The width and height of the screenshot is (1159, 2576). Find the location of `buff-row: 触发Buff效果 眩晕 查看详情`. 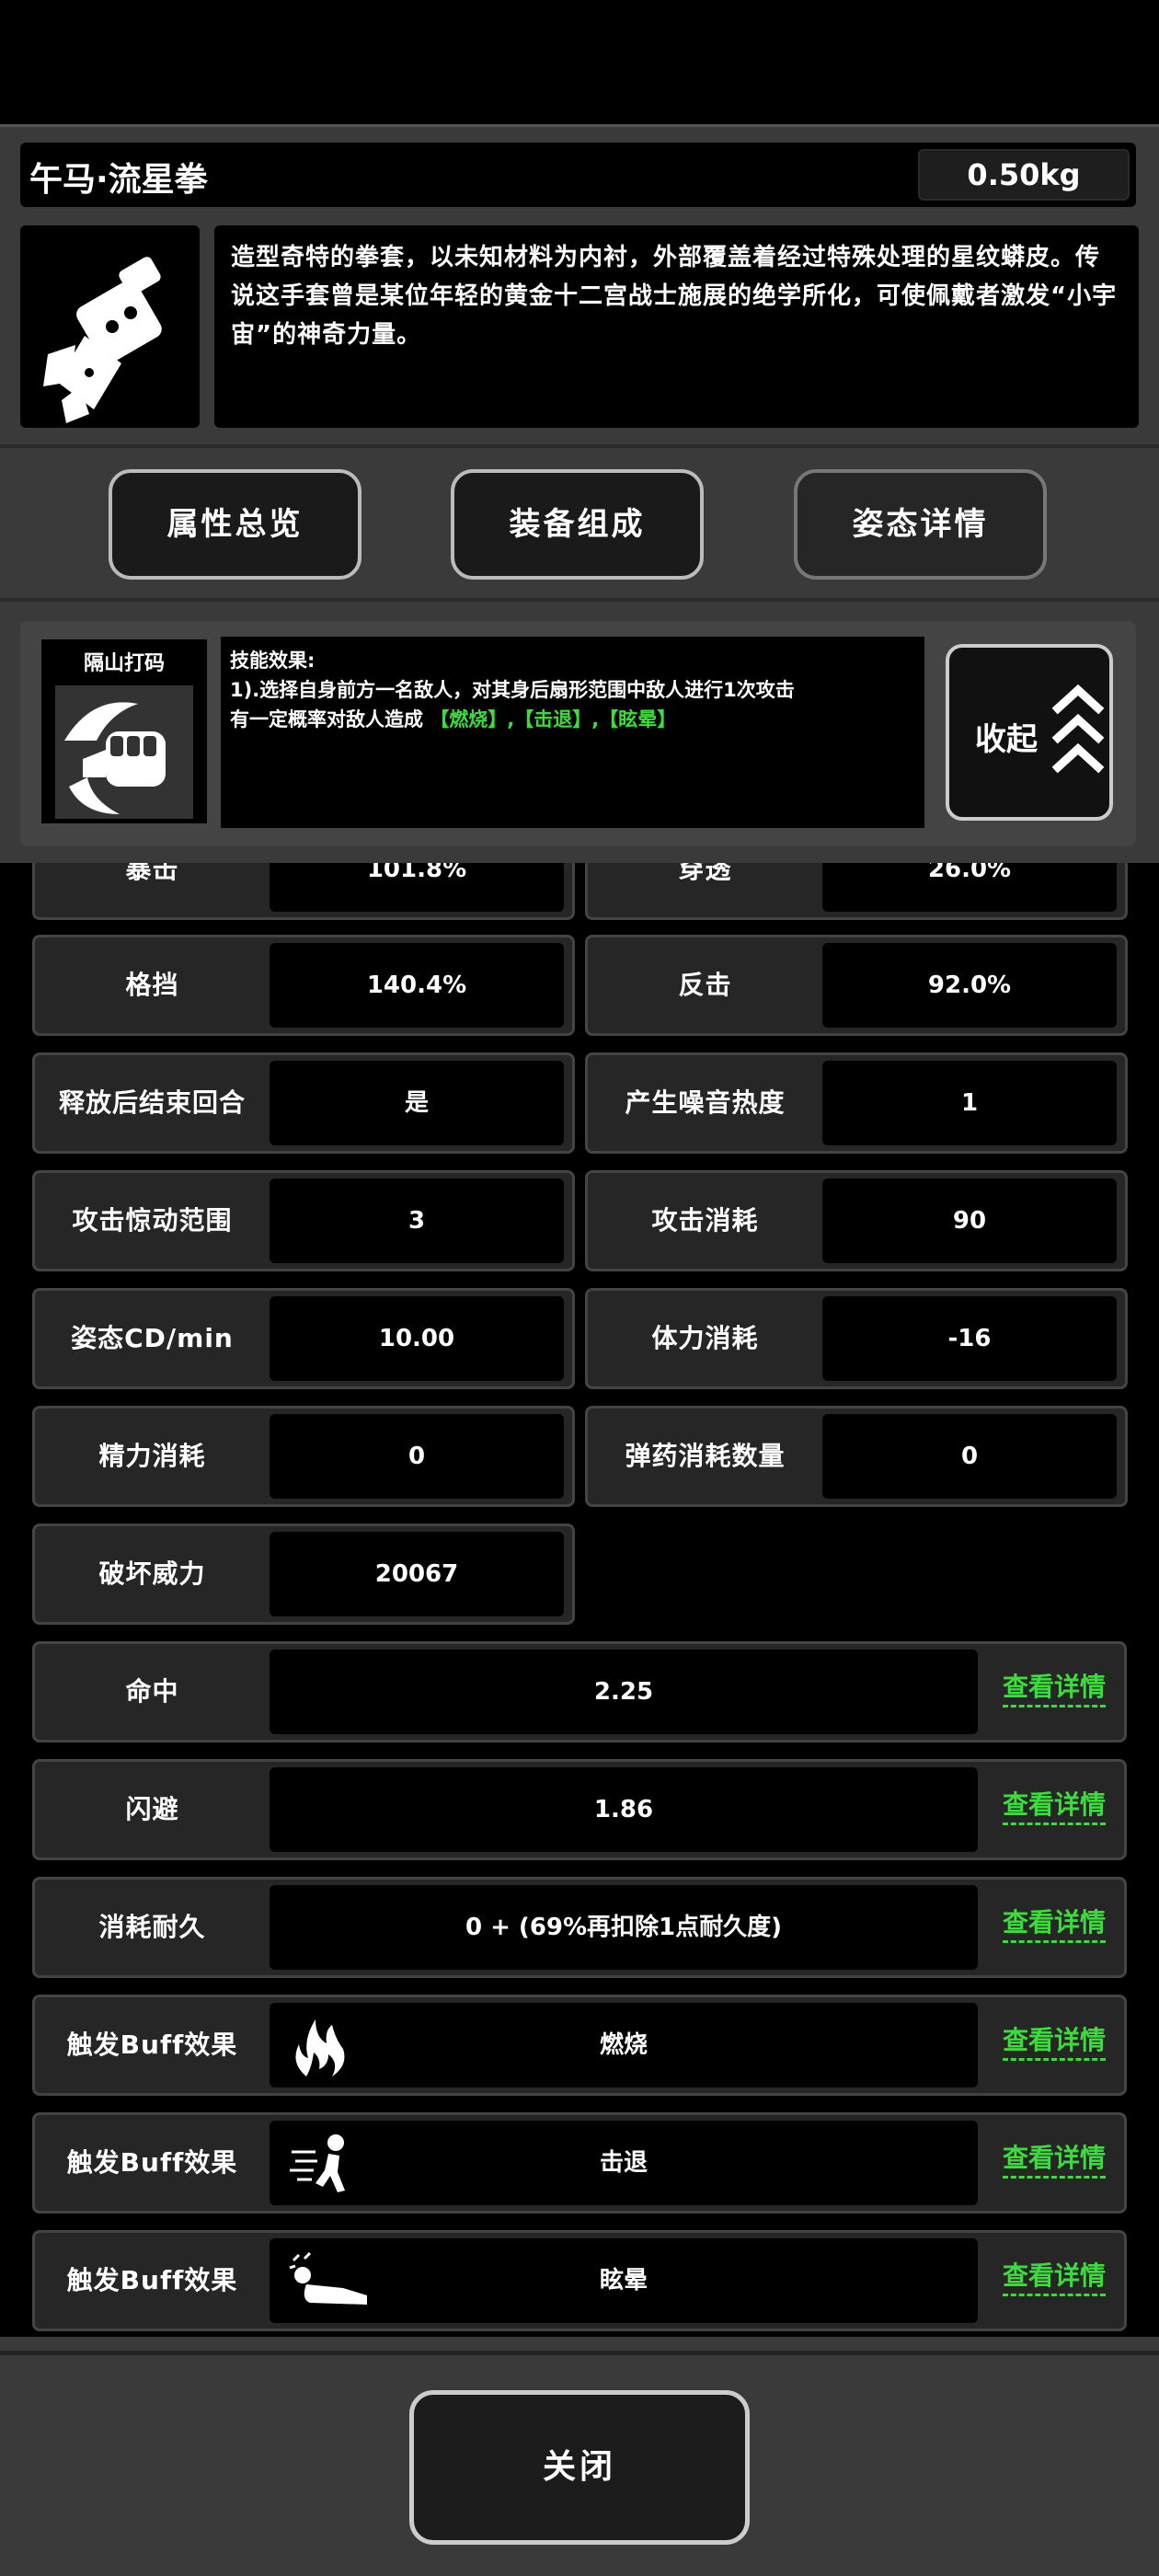

buff-row: 触发Buff效果 眩晕 查看详情 is located at coordinates (579, 2280).